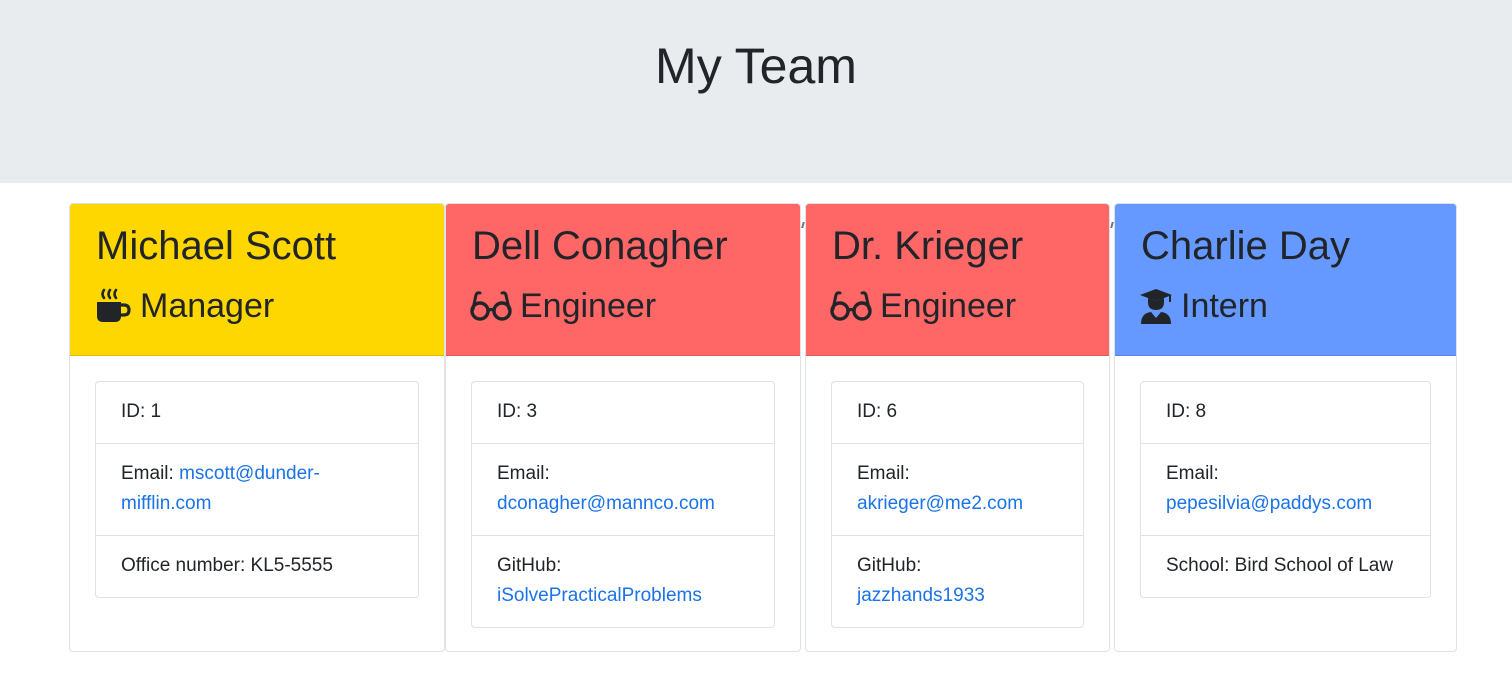 Image resolution: width=1512 pixels, height=689 pixels. What do you see at coordinates (216, 246) in the screenshot?
I see `employee-name: Michael Scott` at bounding box center [216, 246].